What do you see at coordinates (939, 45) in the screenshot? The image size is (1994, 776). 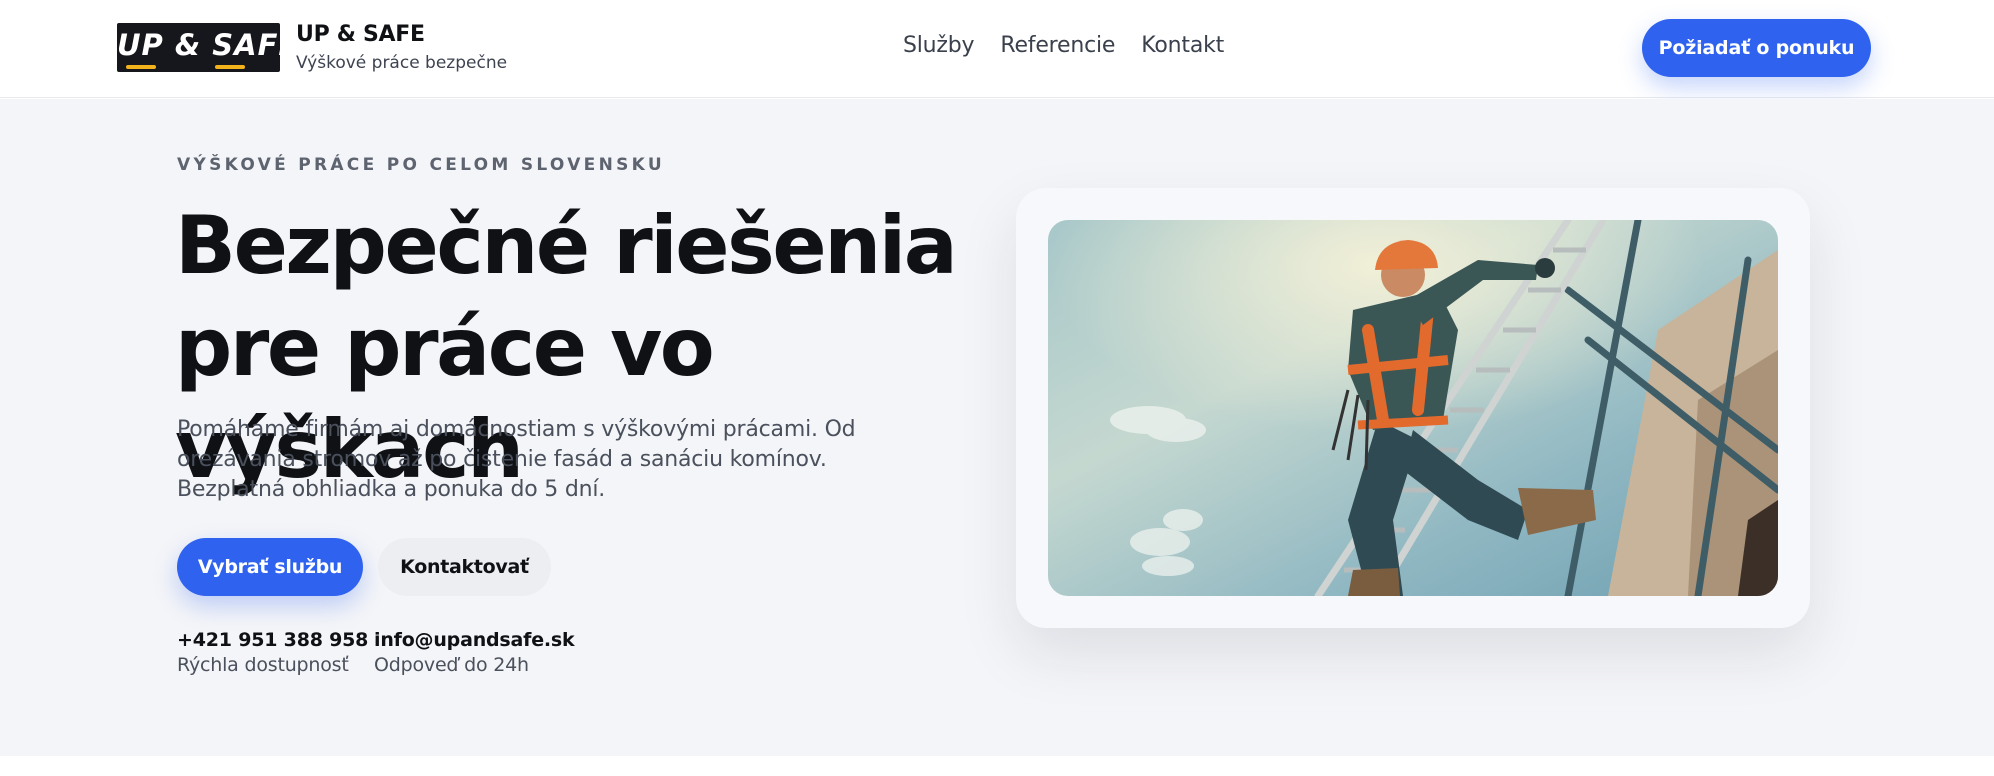 I see `nav-link-sluzby: Služby` at bounding box center [939, 45].